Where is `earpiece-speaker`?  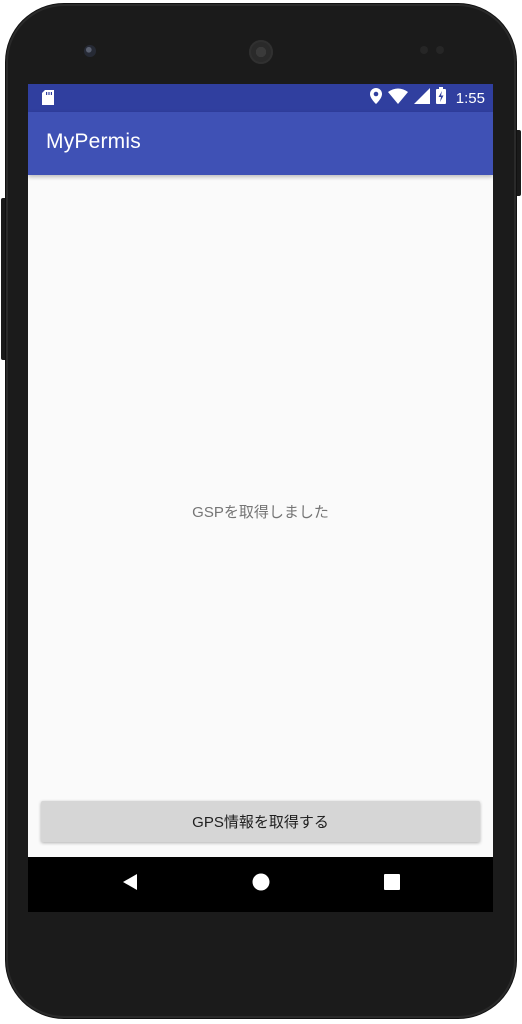
earpiece-speaker is located at coordinates (261, 52).